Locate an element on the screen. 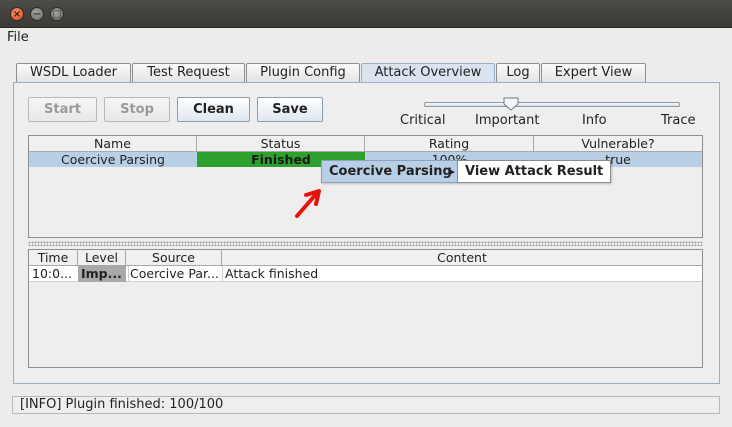 This screenshot has height=427, width=732. column-header-source: Source is located at coordinates (174, 258).